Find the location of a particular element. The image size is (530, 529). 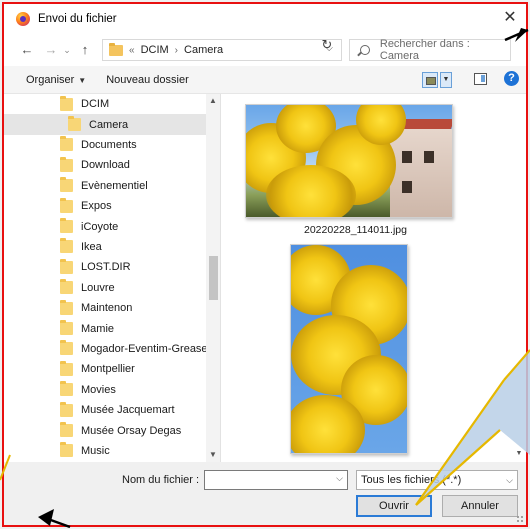

tree-item-label: Download is located at coordinates (105, 165).